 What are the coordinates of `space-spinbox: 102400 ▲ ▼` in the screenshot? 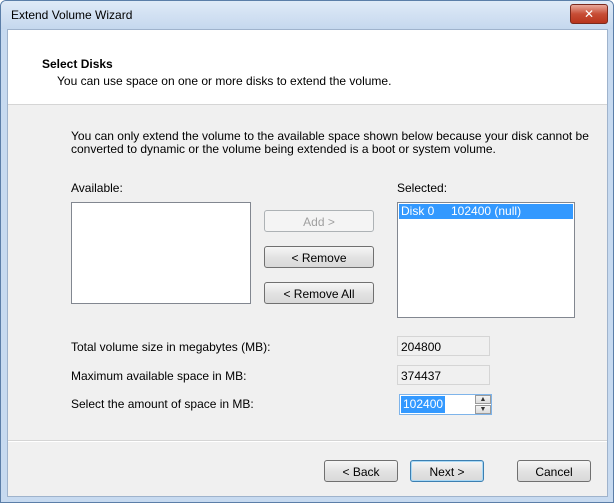 It's located at (445, 404).